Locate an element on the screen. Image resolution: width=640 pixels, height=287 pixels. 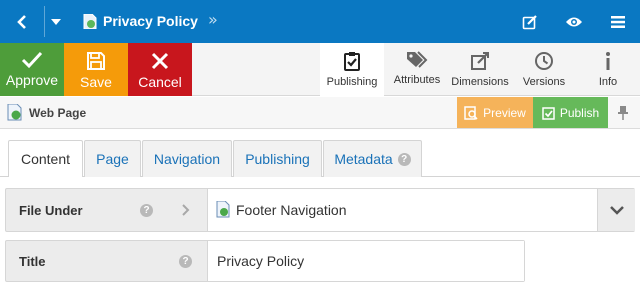
file-under-label: File Under is located at coordinates (51, 210).